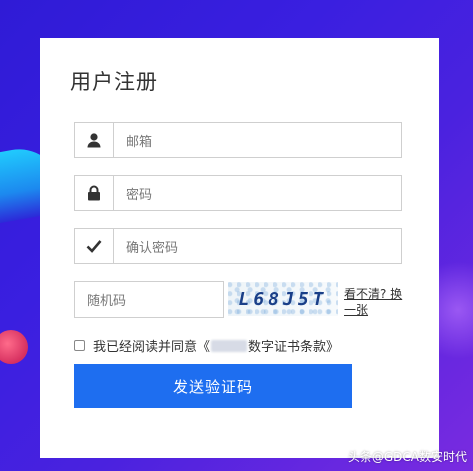 This screenshot has width=473, height=471. I want to click on watermark: 头条@GDCA数安时代, so click(407, 457).